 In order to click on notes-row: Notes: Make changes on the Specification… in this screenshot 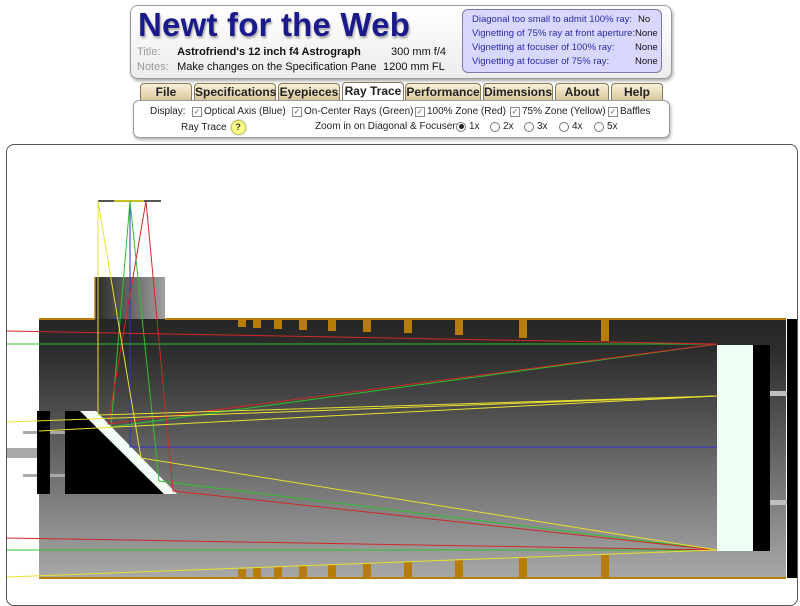, I will do `click(256, 67)`.